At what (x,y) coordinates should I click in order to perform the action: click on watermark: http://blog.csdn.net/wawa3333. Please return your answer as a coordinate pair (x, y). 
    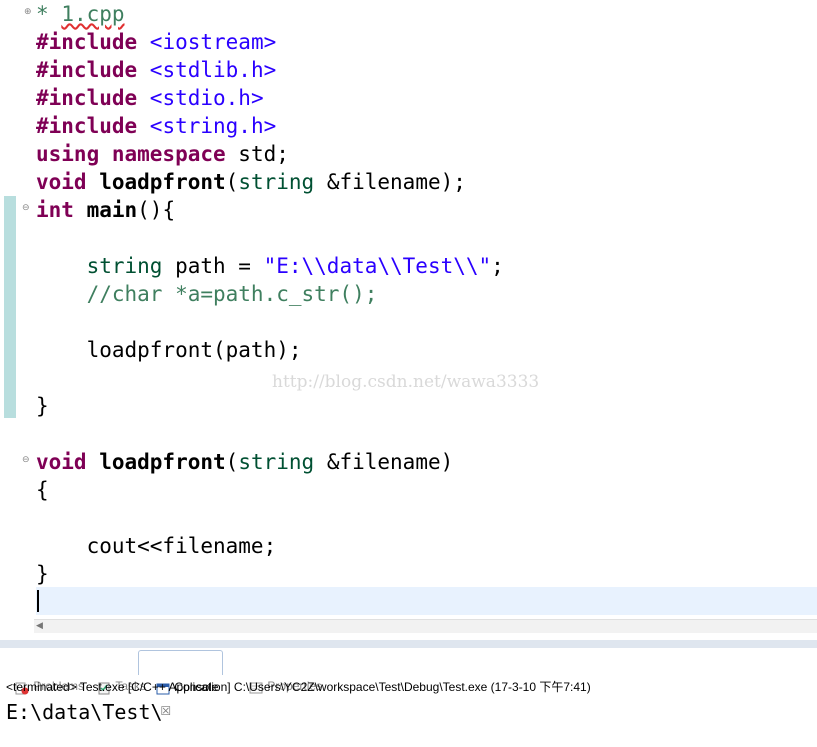
    Looking at the image, I should click on (406, 382).